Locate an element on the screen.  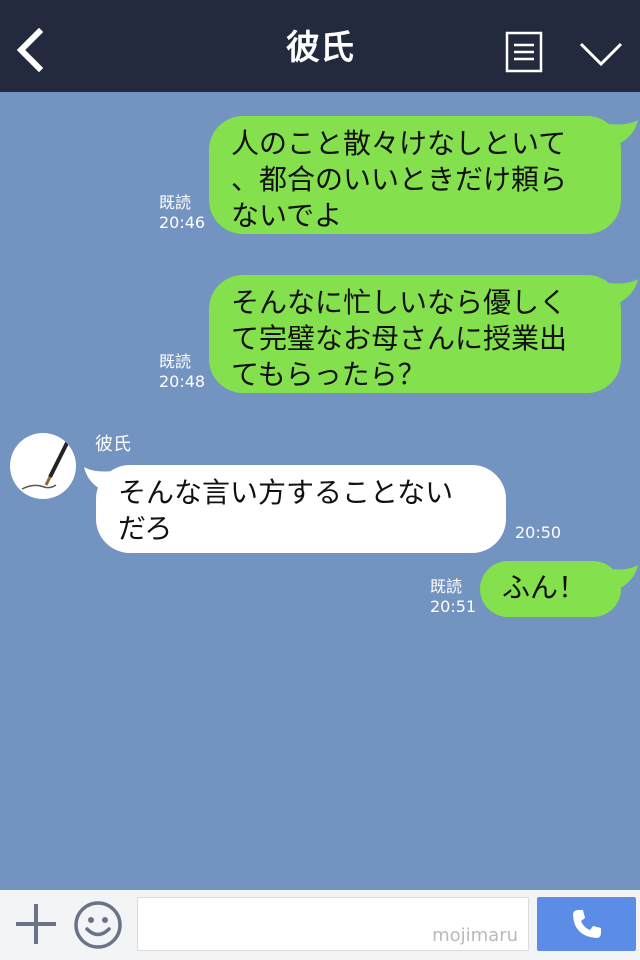
message-meta: 既読 20:48 is located at coordinates (182, 372).